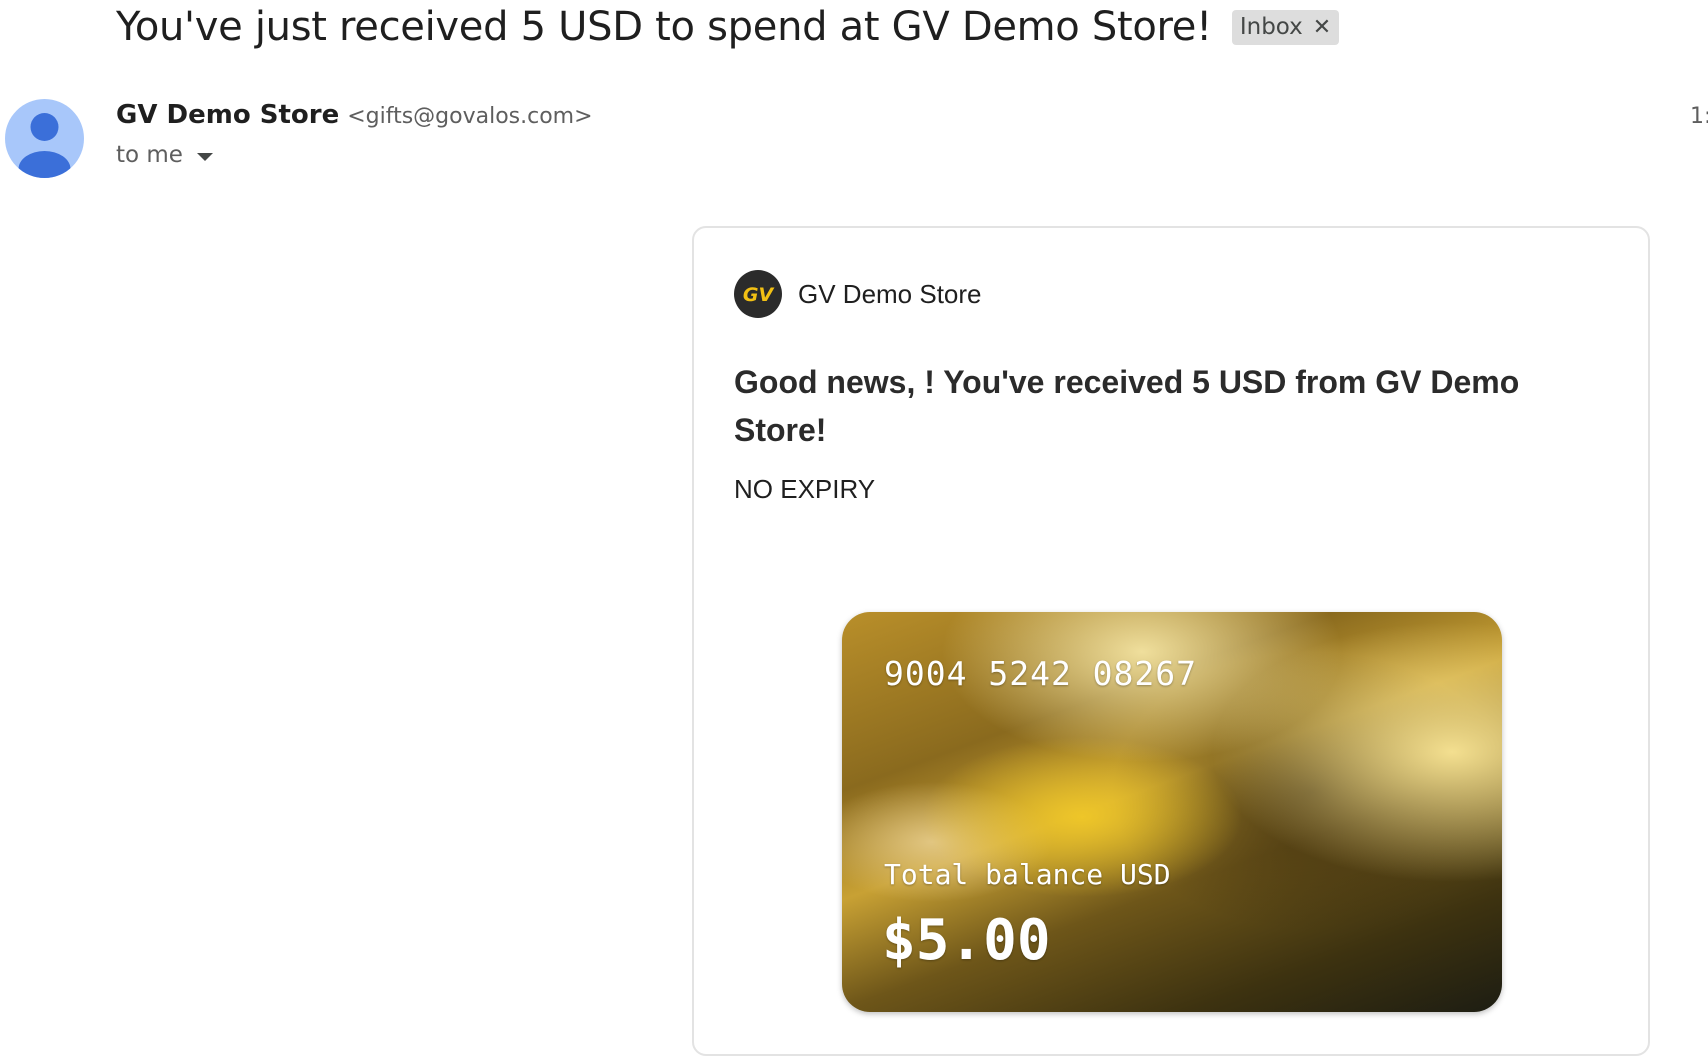 The height and width of the screenshot is (1056, 1708). I want to click on card-number: 9004 5242 08267, so click(1041, 673).